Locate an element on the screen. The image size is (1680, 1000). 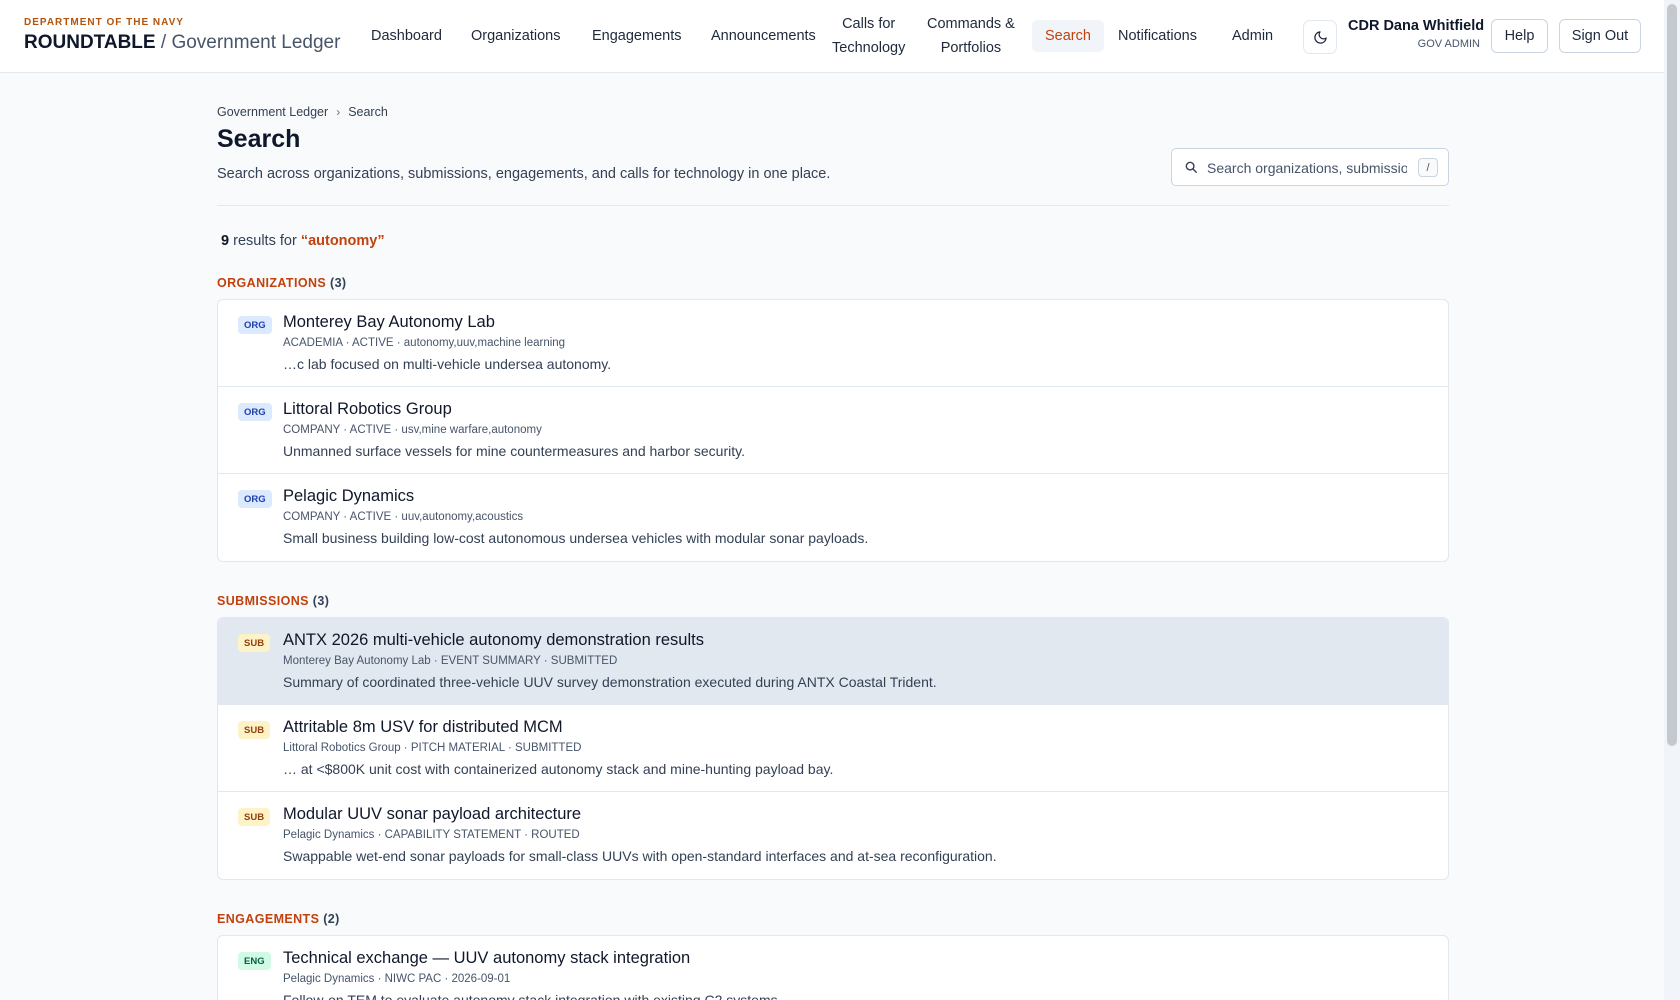
search-input is located at coordinates (1307, 168).